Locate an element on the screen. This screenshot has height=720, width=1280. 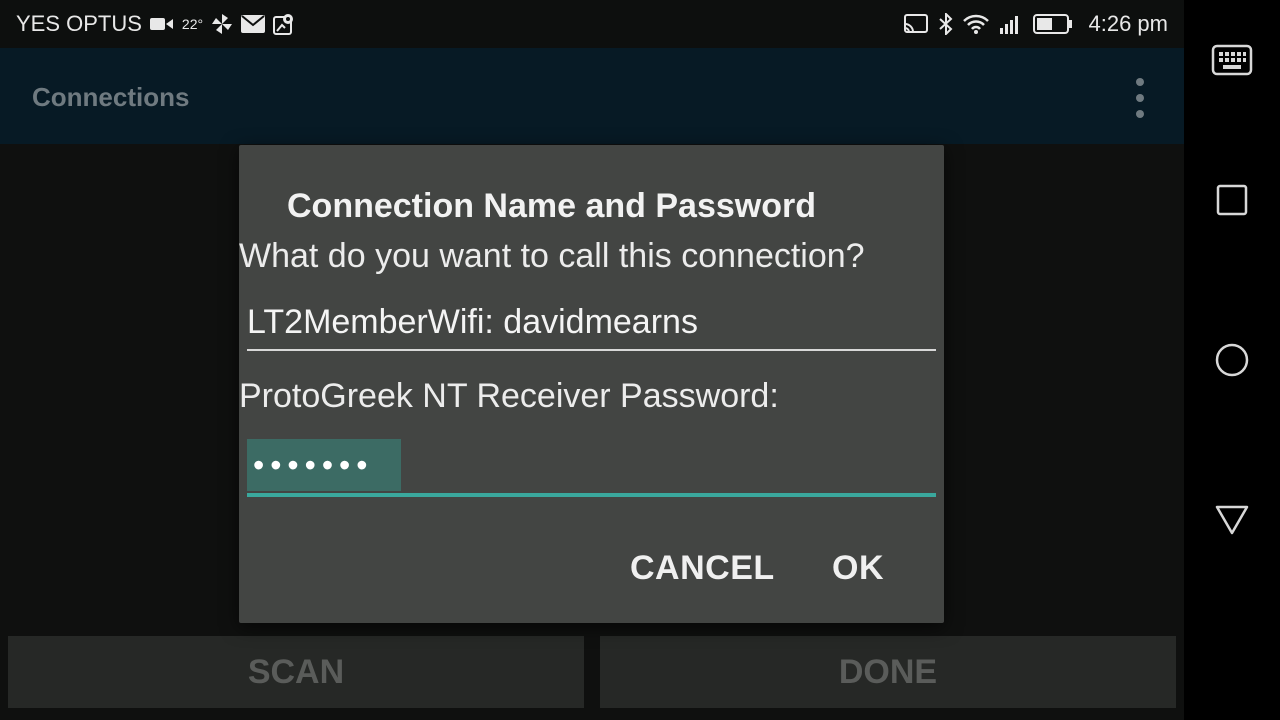
password-label: ProtoGreek NT Receiver Password: is located at coordinates (509, 396).